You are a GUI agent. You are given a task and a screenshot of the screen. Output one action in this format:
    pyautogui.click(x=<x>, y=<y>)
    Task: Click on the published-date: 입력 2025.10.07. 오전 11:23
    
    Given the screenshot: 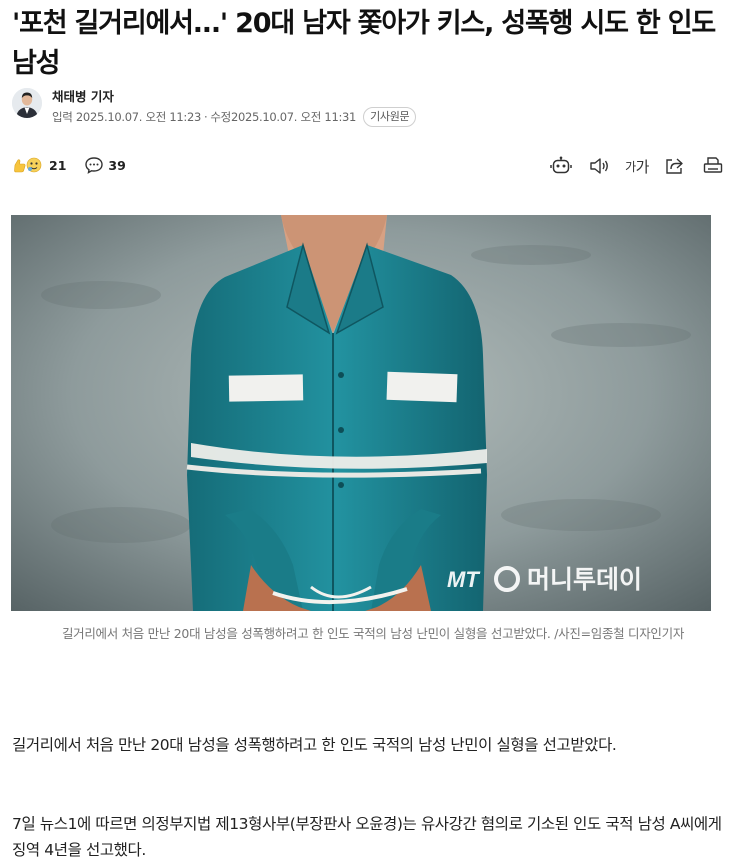 What is the action you would take?
    pyautogui.click(x=127, y=117)
    